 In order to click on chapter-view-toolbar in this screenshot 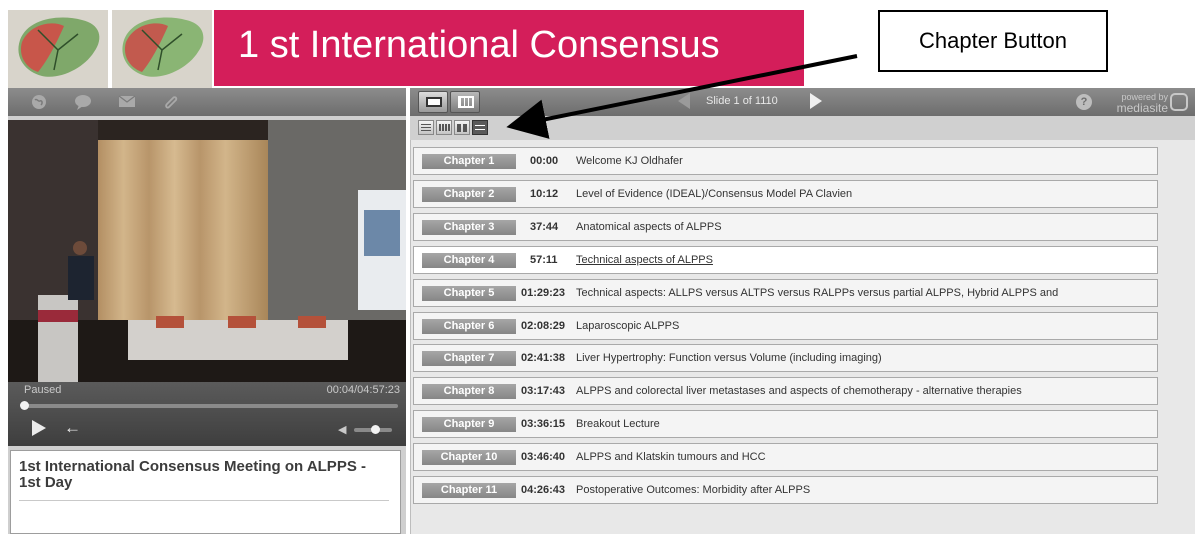, I will do `click(802, 128)`.